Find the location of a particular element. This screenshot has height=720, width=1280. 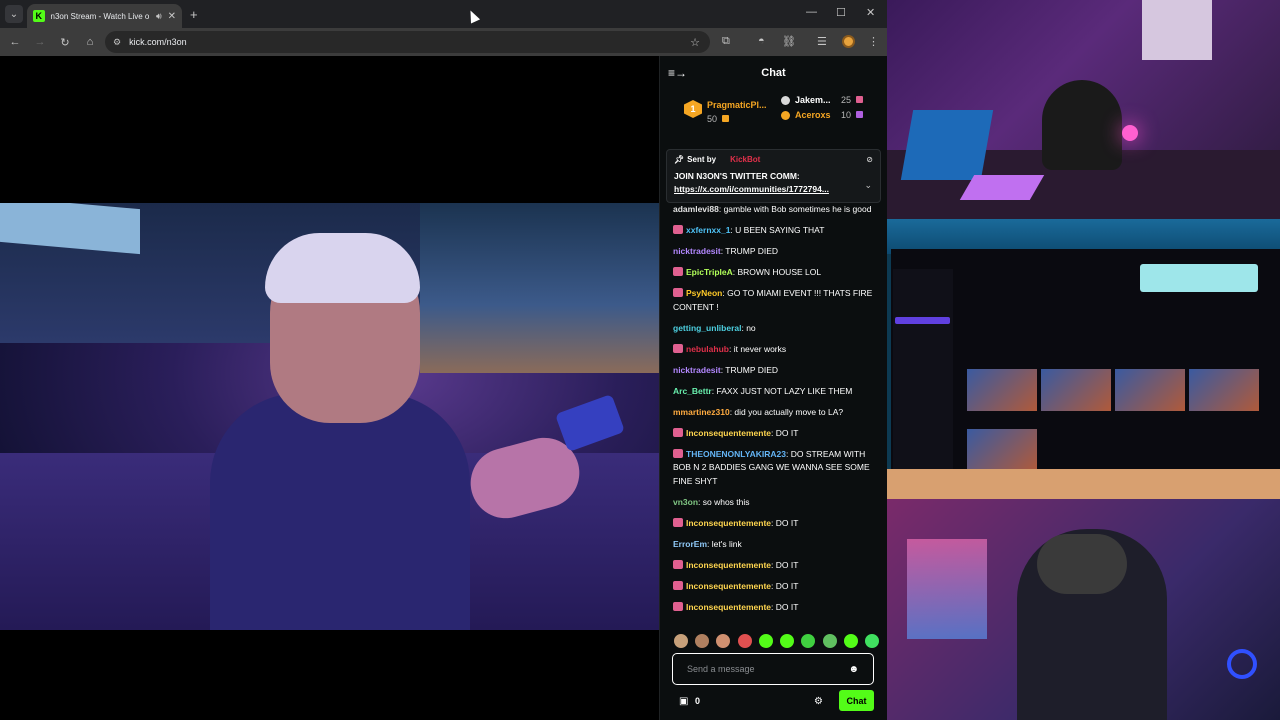

tab-search-icon: ⌄ is located at coordinates (14, 14).